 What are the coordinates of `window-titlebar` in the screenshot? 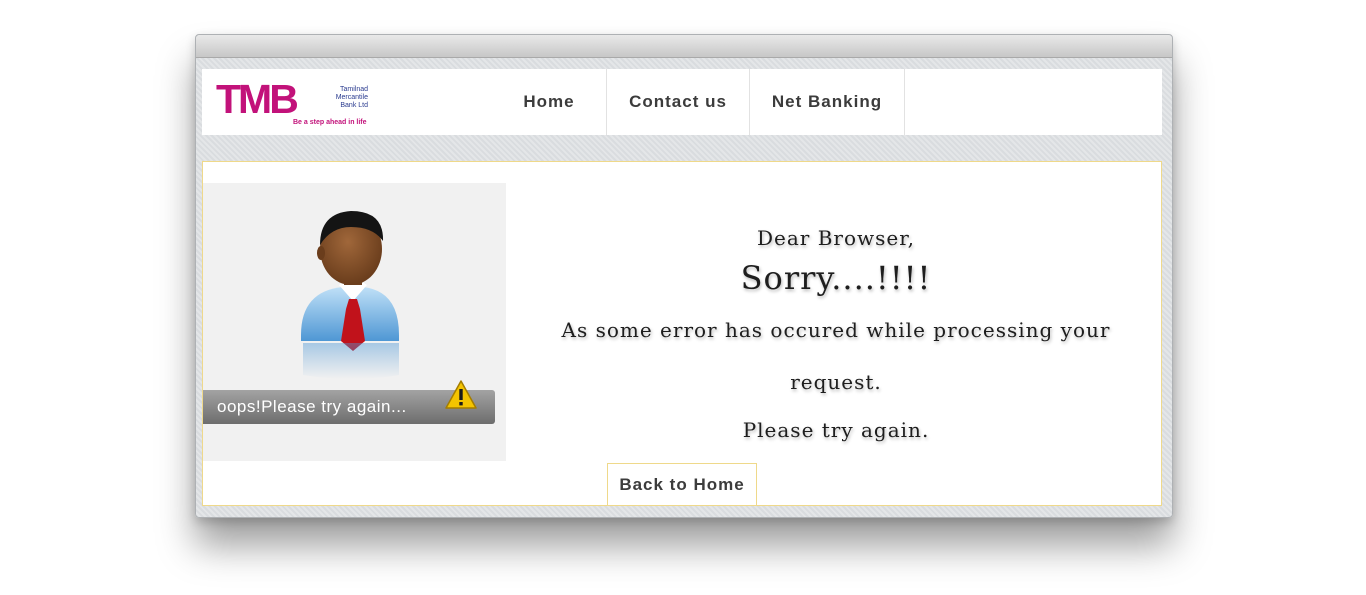 It's located at (684, 46).